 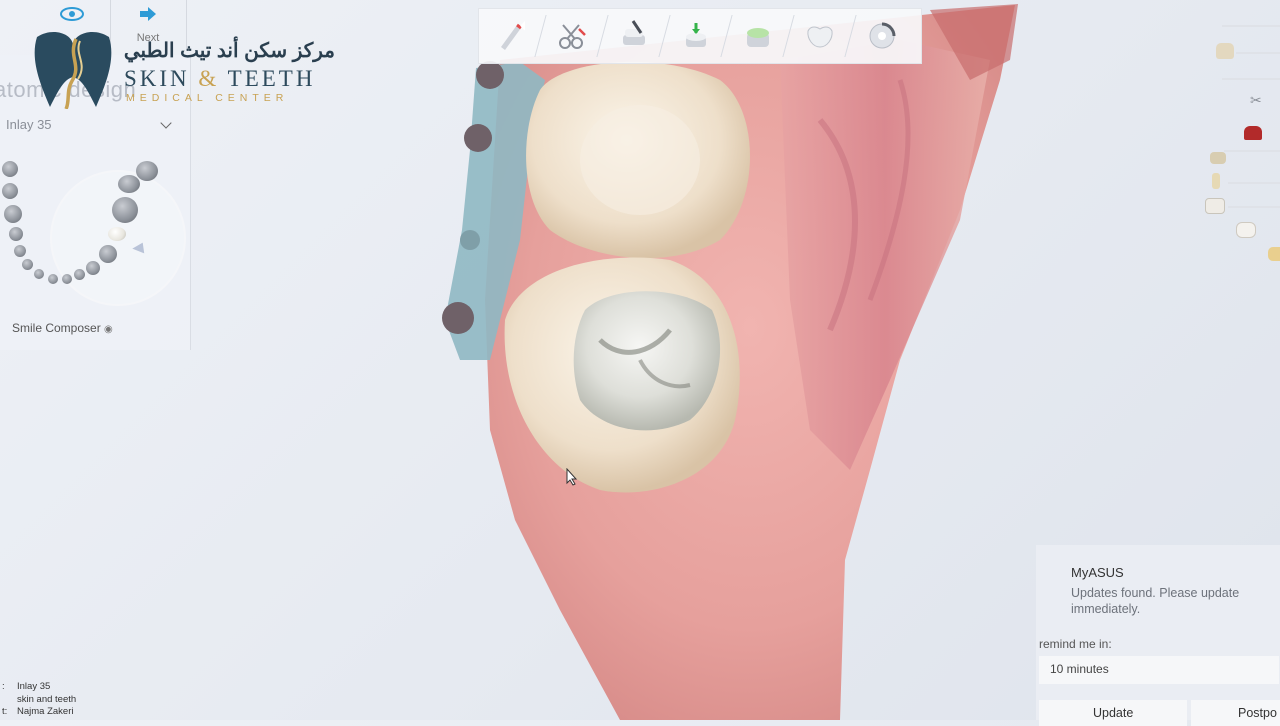 What do you see at coordinates (696, 35) in the screenshot?
I see `apply-tool-icon` at bounding box center [696, 35].